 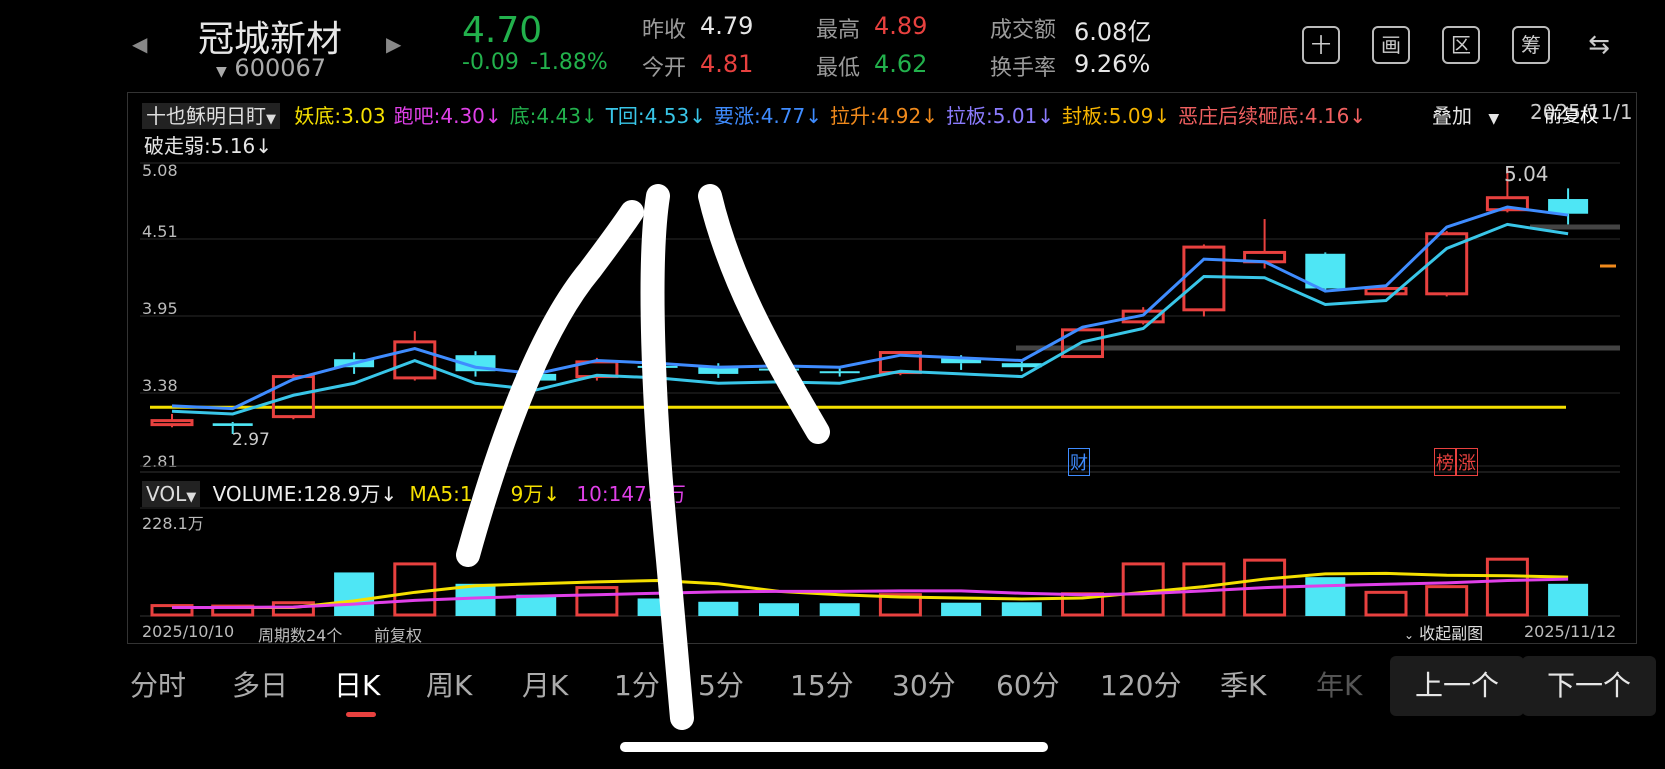 What do you see at coordinates (300, 635) in the screenshot?
I see `period-count: 周期数24个` at bounding box center [300, 635].